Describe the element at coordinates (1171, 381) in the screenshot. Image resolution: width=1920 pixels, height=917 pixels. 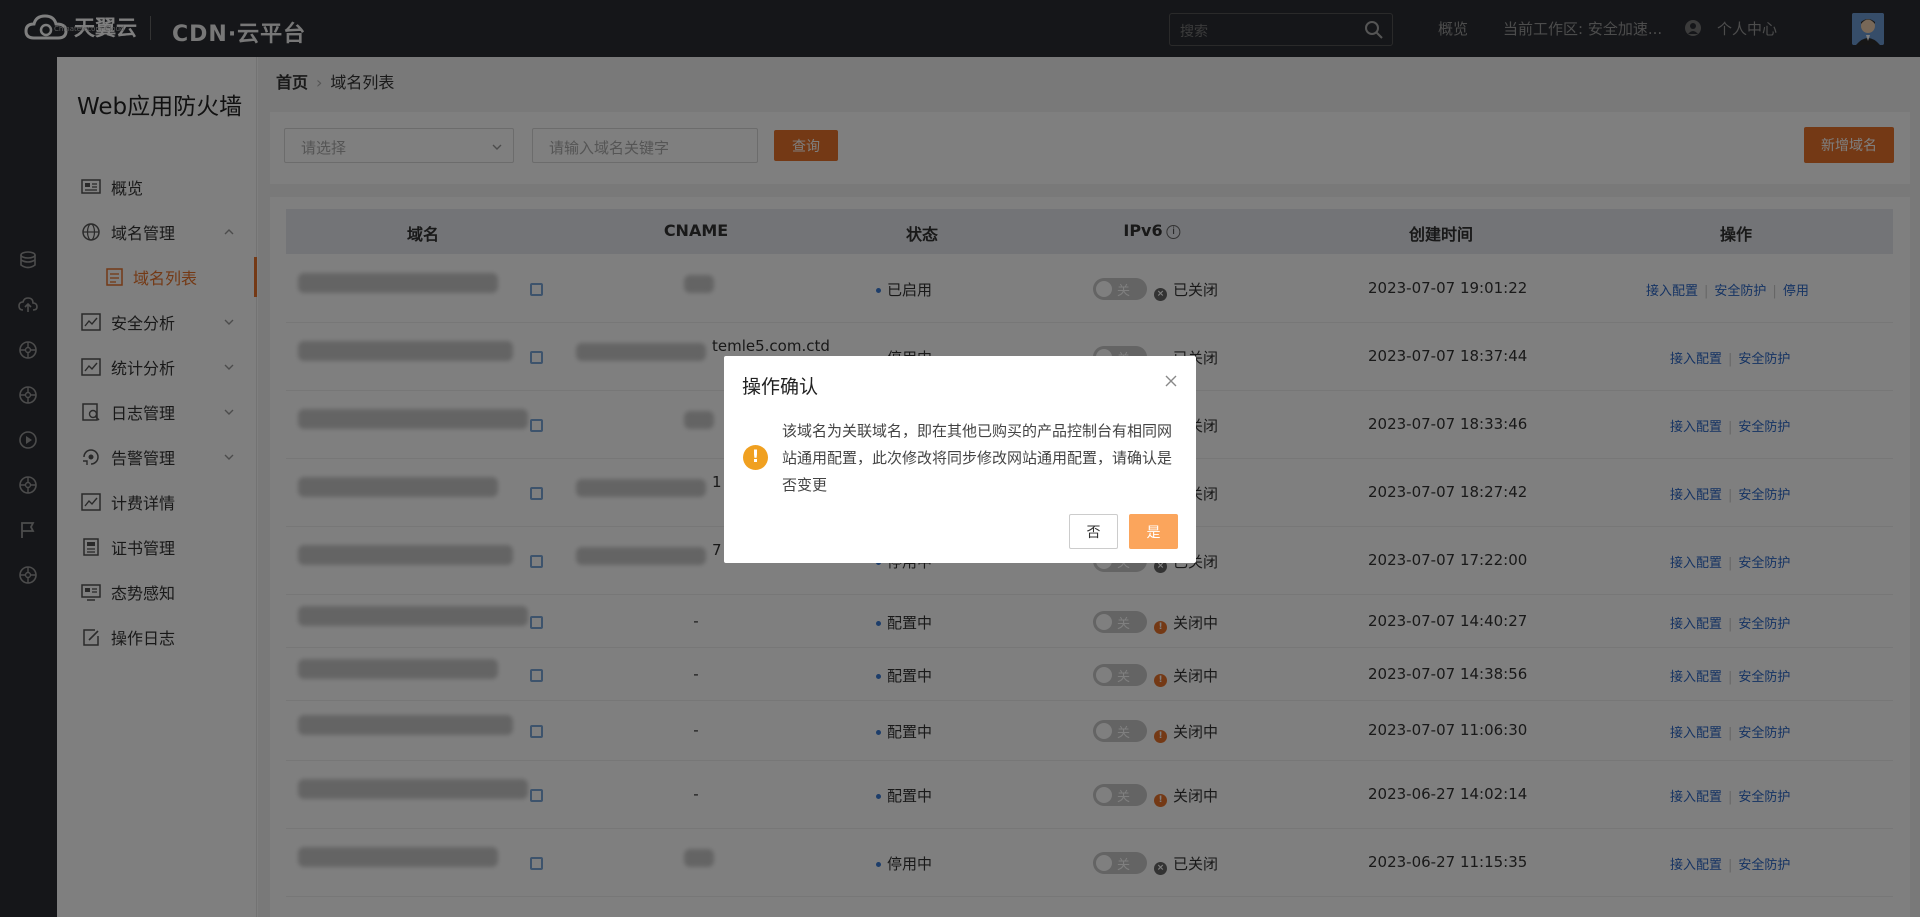
I see `close-icon` at that location.